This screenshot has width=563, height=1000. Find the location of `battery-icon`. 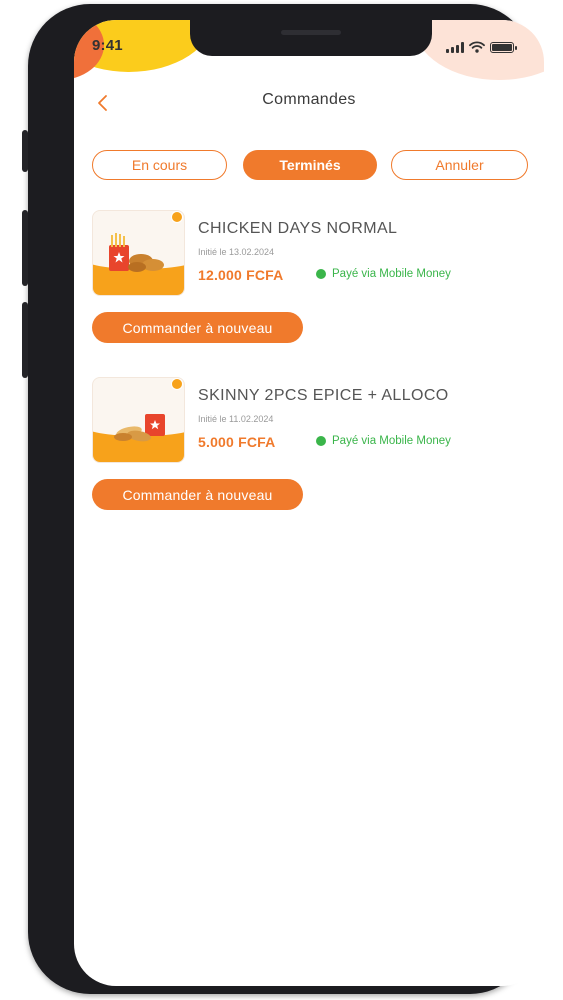

battery-icon is located at coordinates (503, 47).